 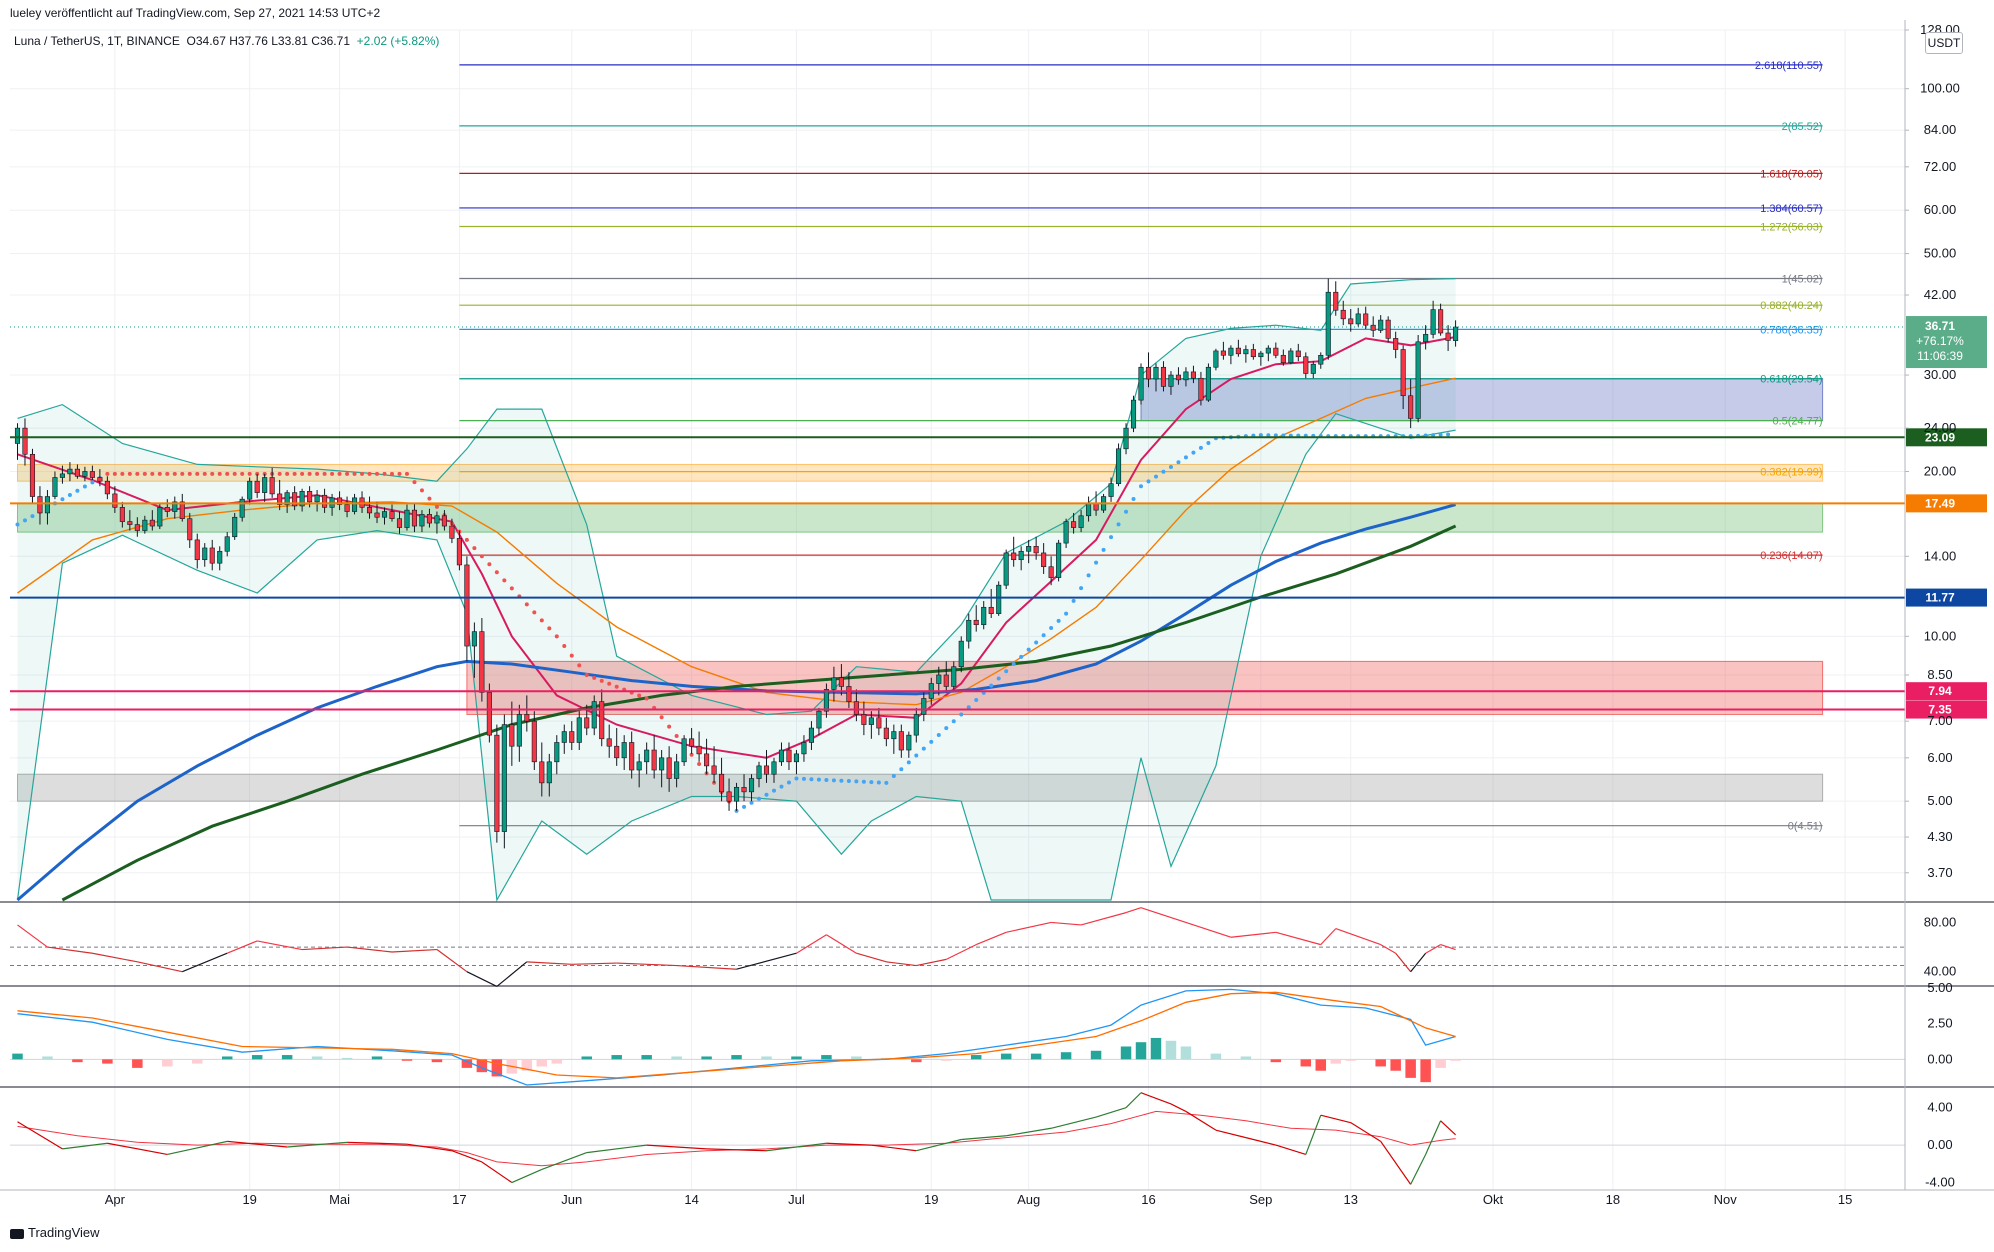 What do you see at coordinates (1940, 555) in the screenshot?
I see `price-tick-label: 14.00` at bounding box center [1940, 555].